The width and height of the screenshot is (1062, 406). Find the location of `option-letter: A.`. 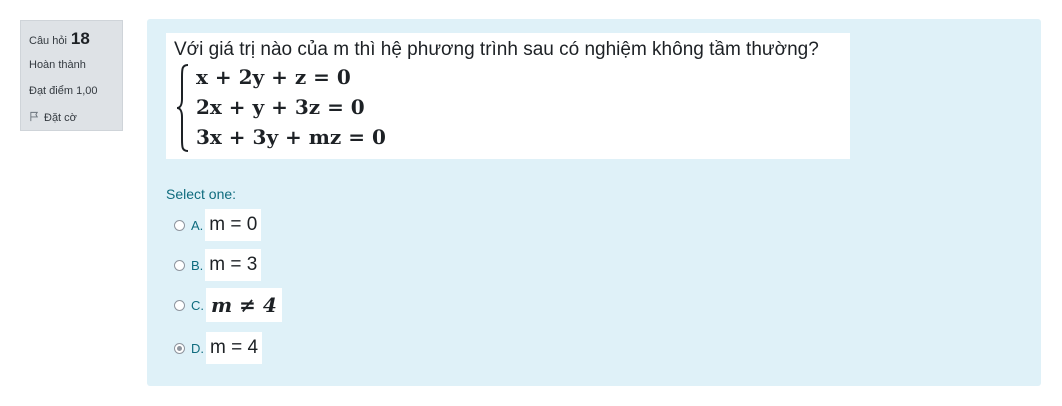

option-letter: A. is located at coordinates (197, 225).